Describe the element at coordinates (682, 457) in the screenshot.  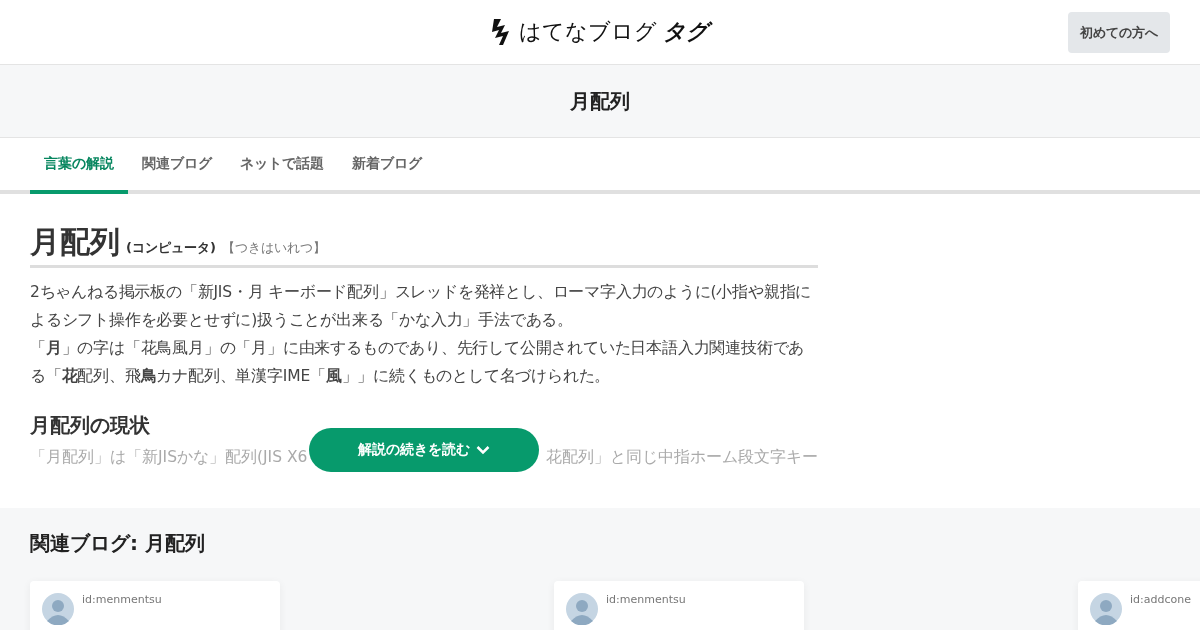
I see `faded-text: 花配列」と同じ中指ホーム段文字キー` at that location.